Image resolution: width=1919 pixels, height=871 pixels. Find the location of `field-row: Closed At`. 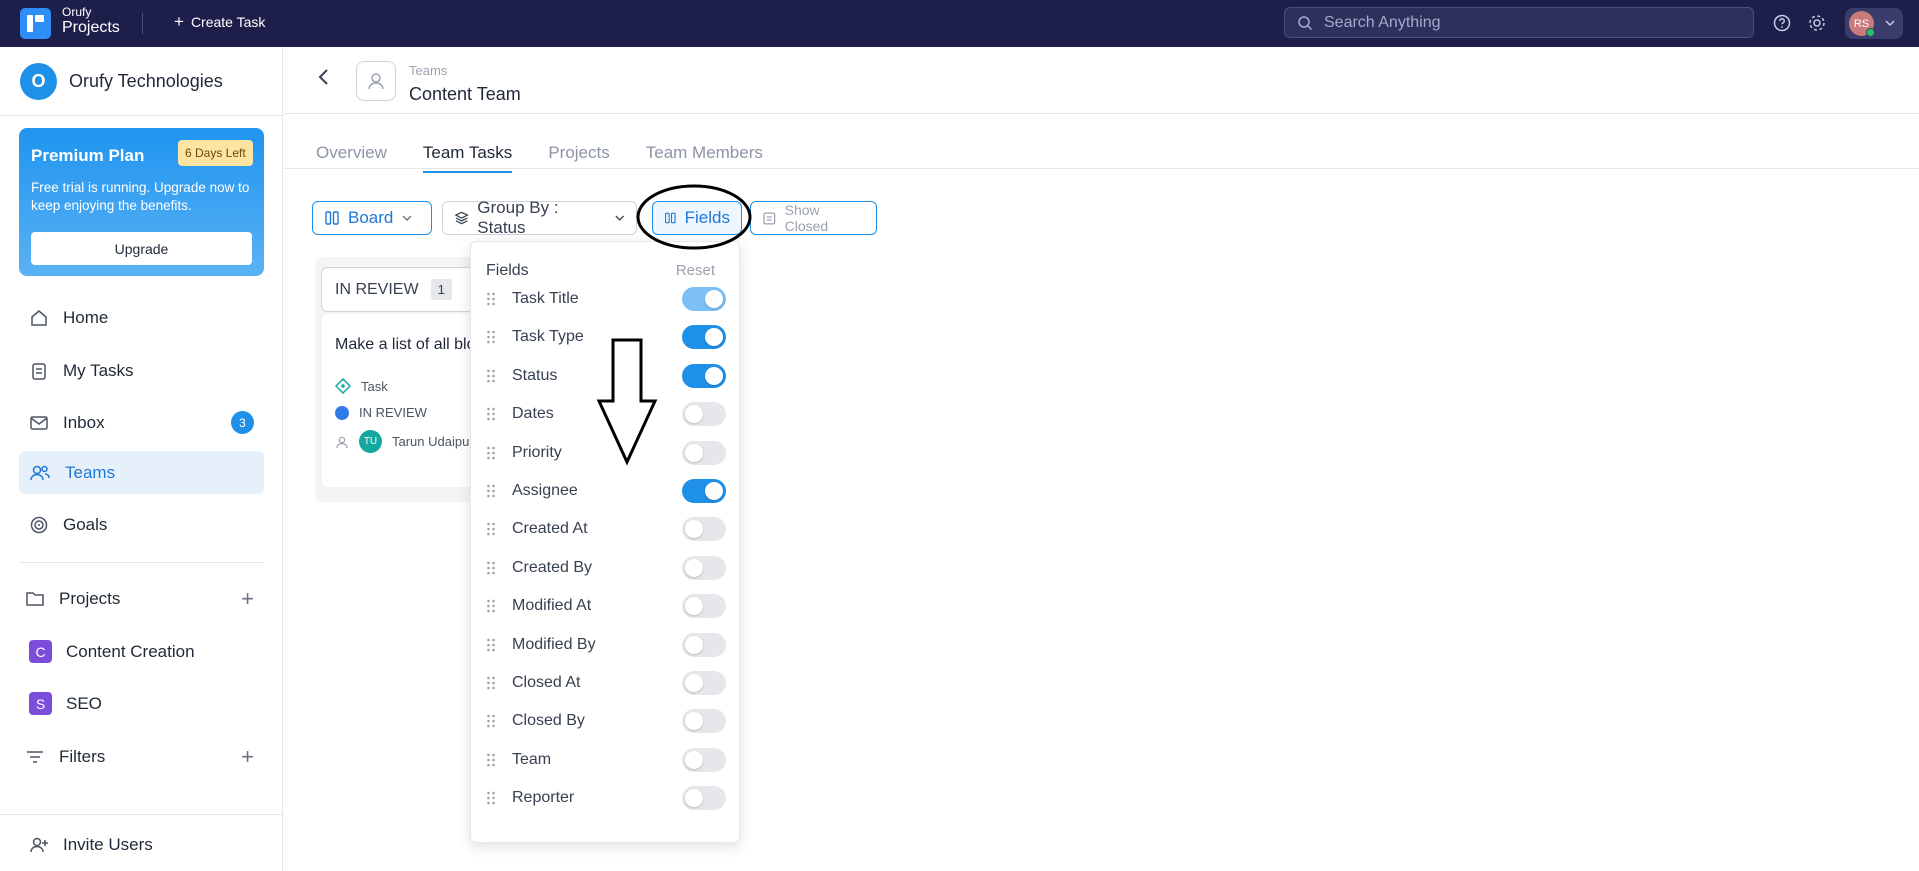

field-row: Closed At is located at coordinates (606, 683).